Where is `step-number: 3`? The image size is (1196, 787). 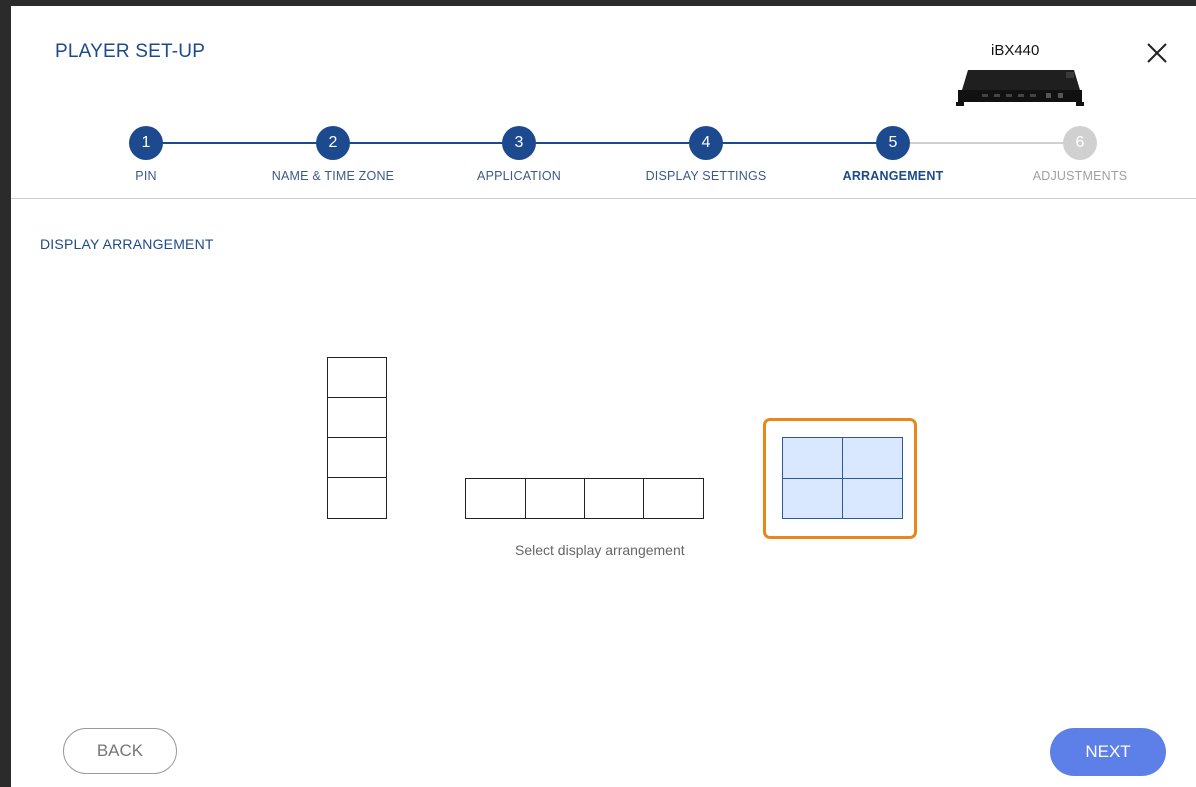 step-number: 3 is located at coordinates (519, 142).